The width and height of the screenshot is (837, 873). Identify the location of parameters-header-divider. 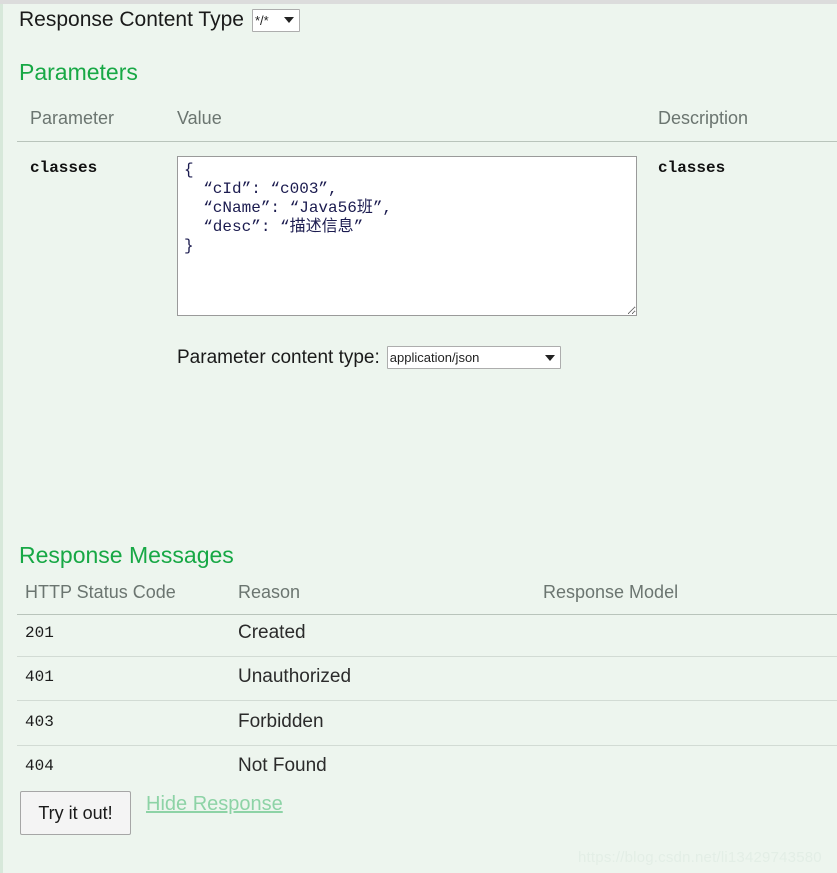
(427, 141).